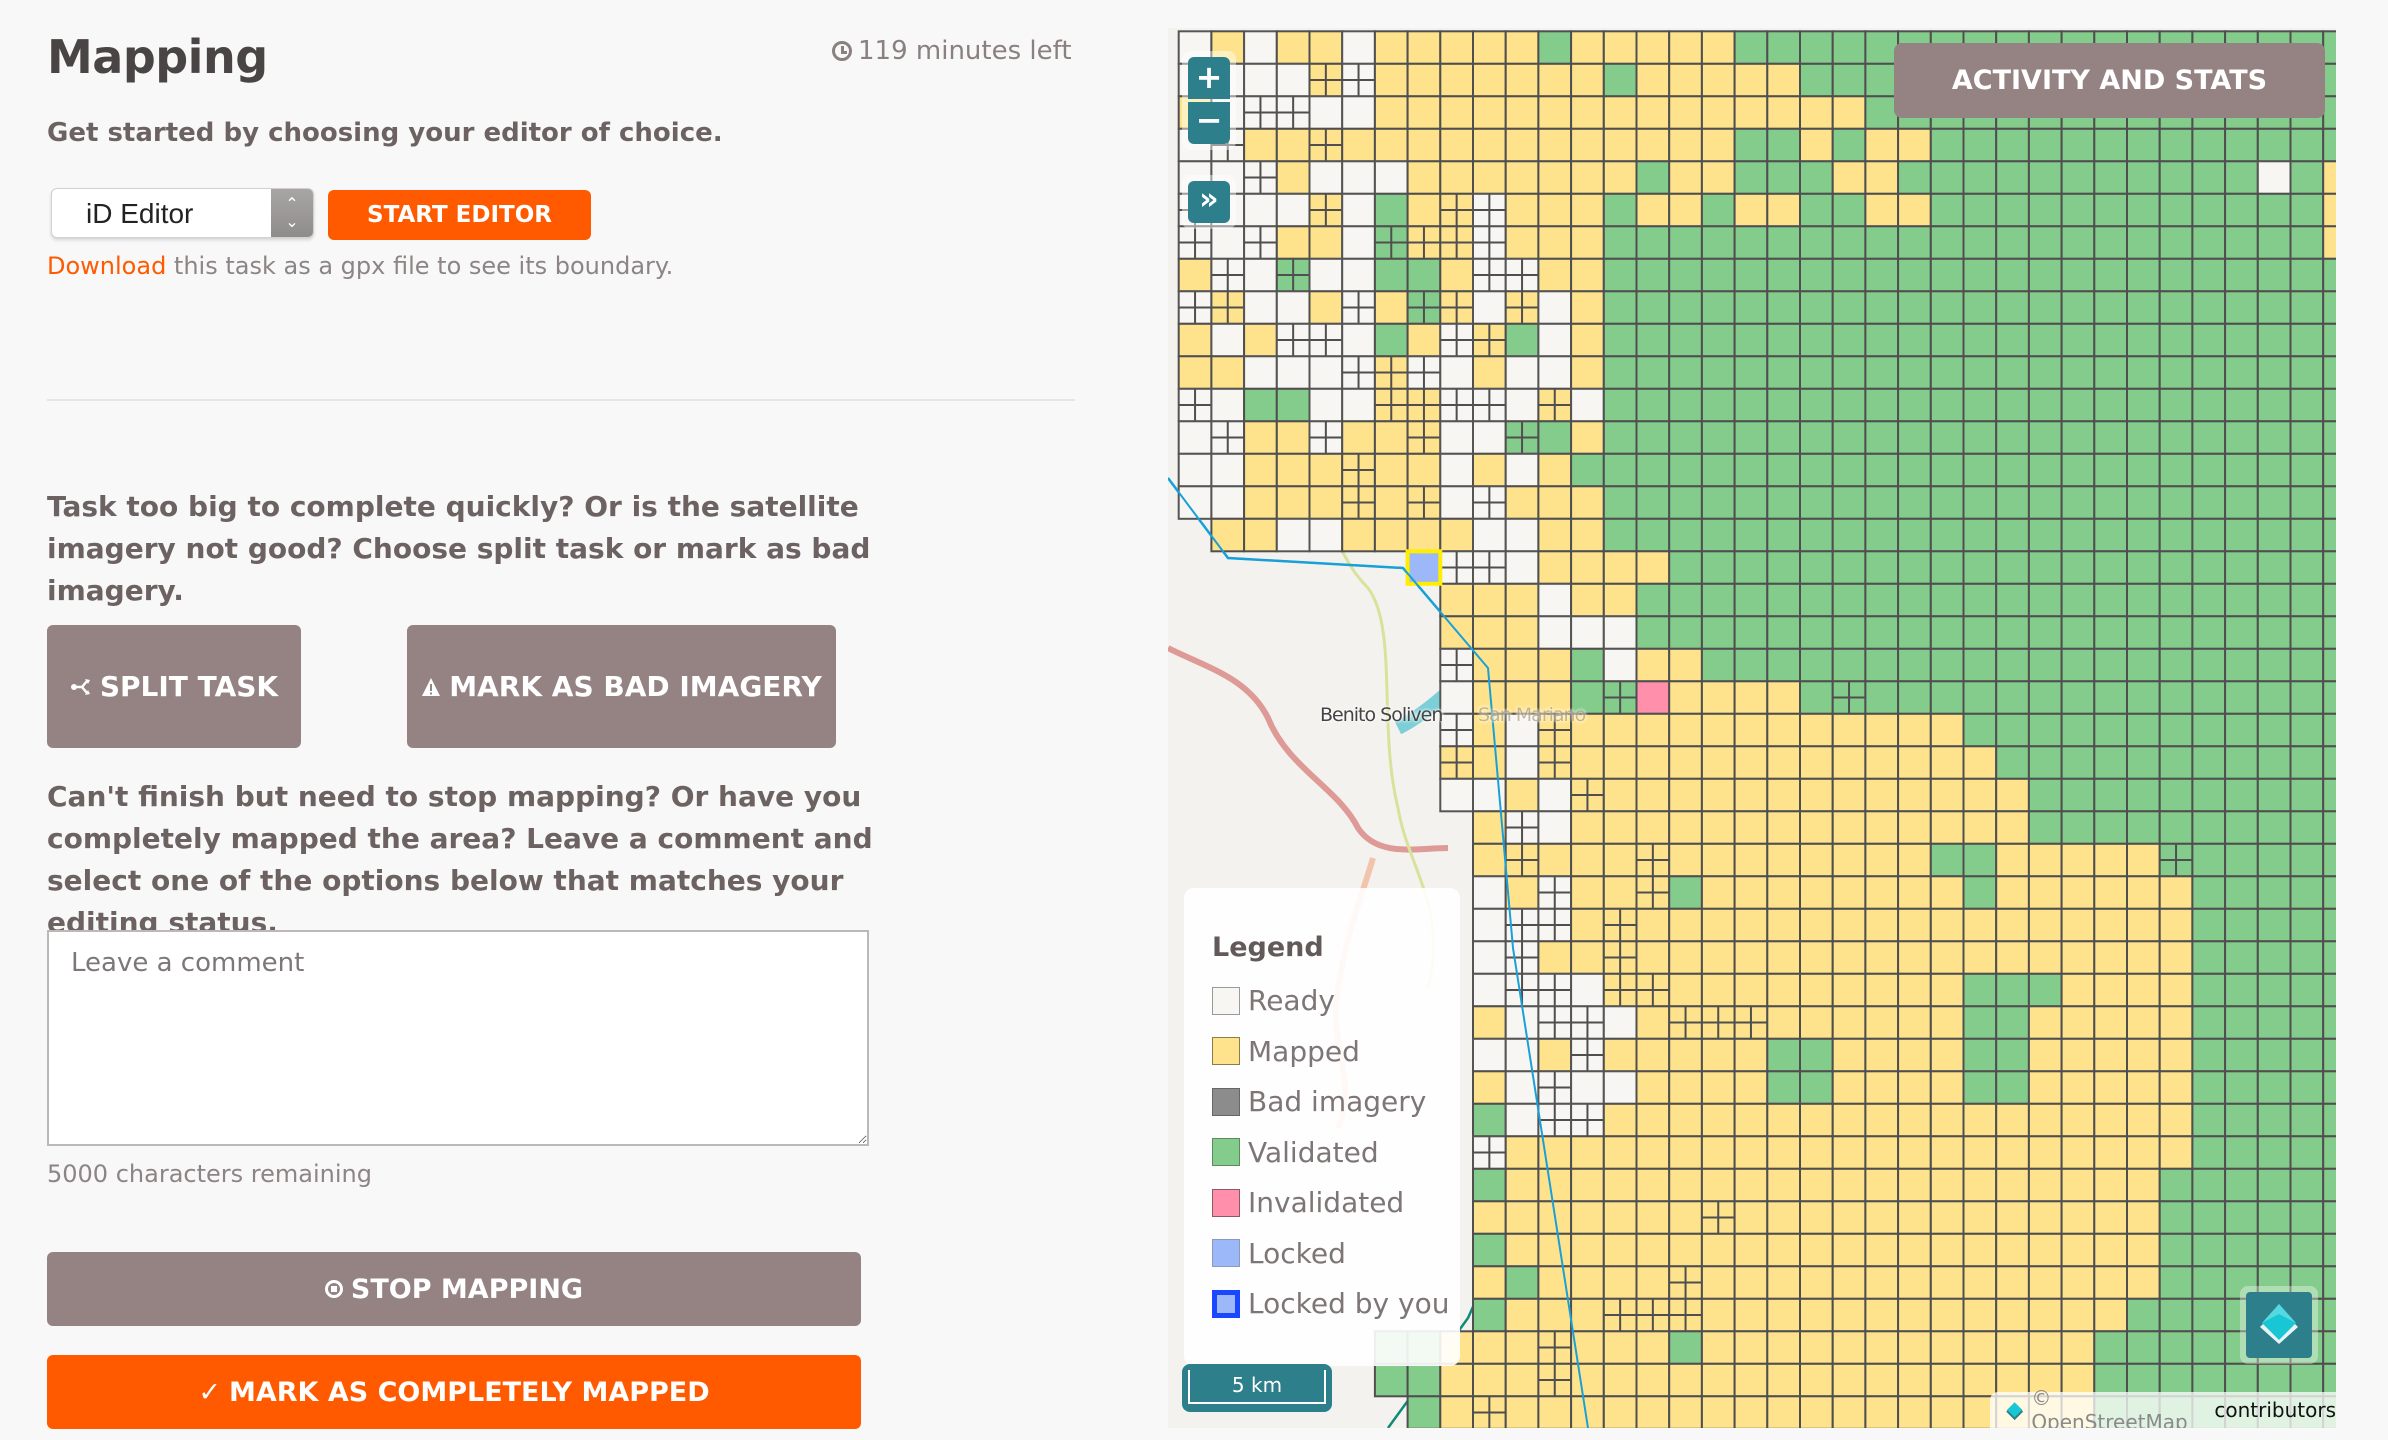 This screenshot has width=2388, height=1440. What do you see at coordinates (2275, 1410) in the screenshot?
I see `attribution-contributors: contributors` at bounding box center [2275, 1410].